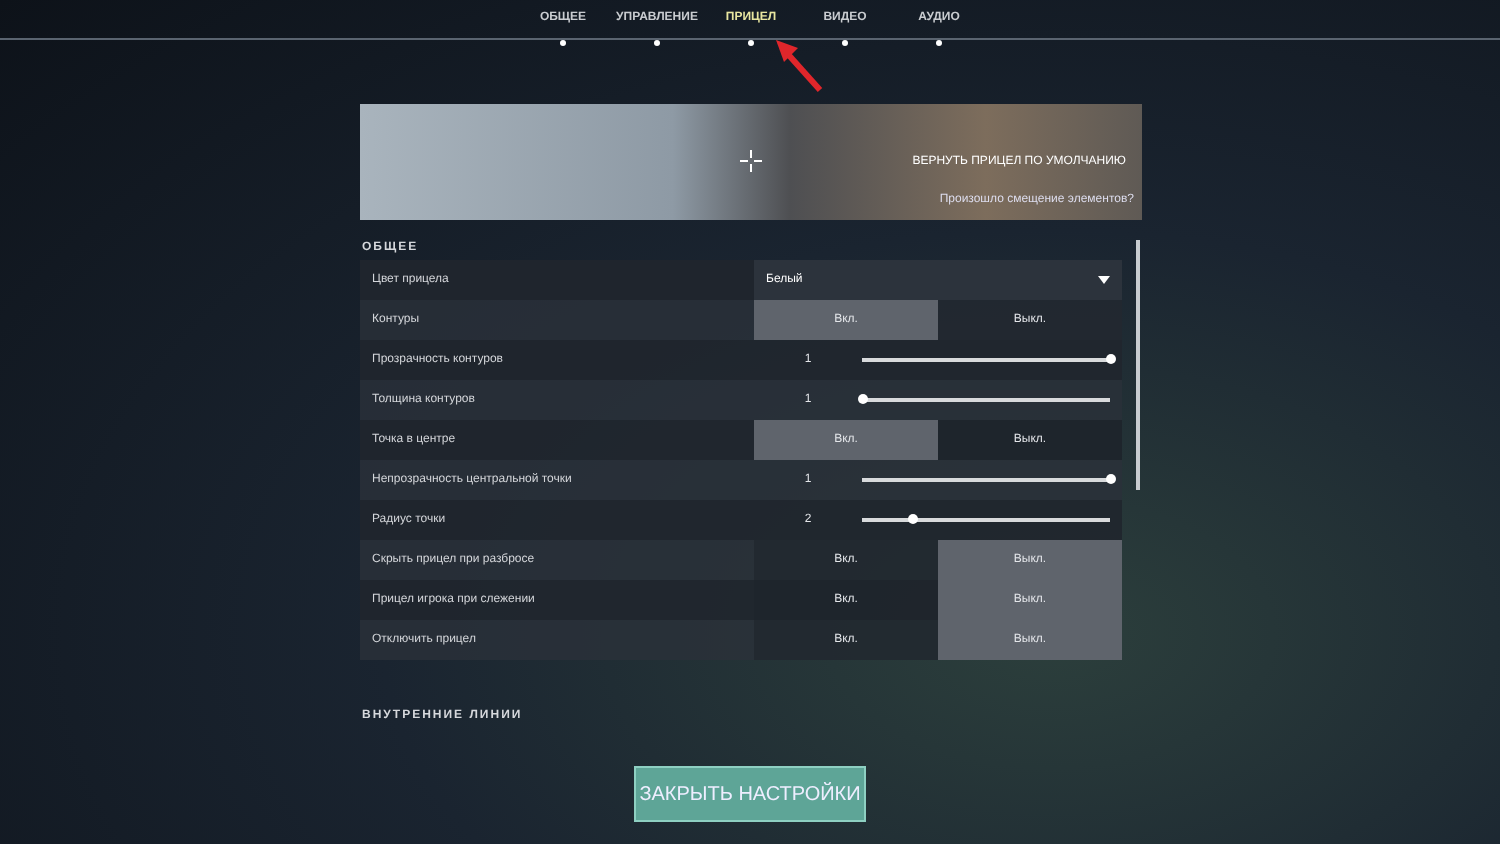  Describe the element at coordinates (1138, 365) in the screenshot. I see `scrollbar` at that location.